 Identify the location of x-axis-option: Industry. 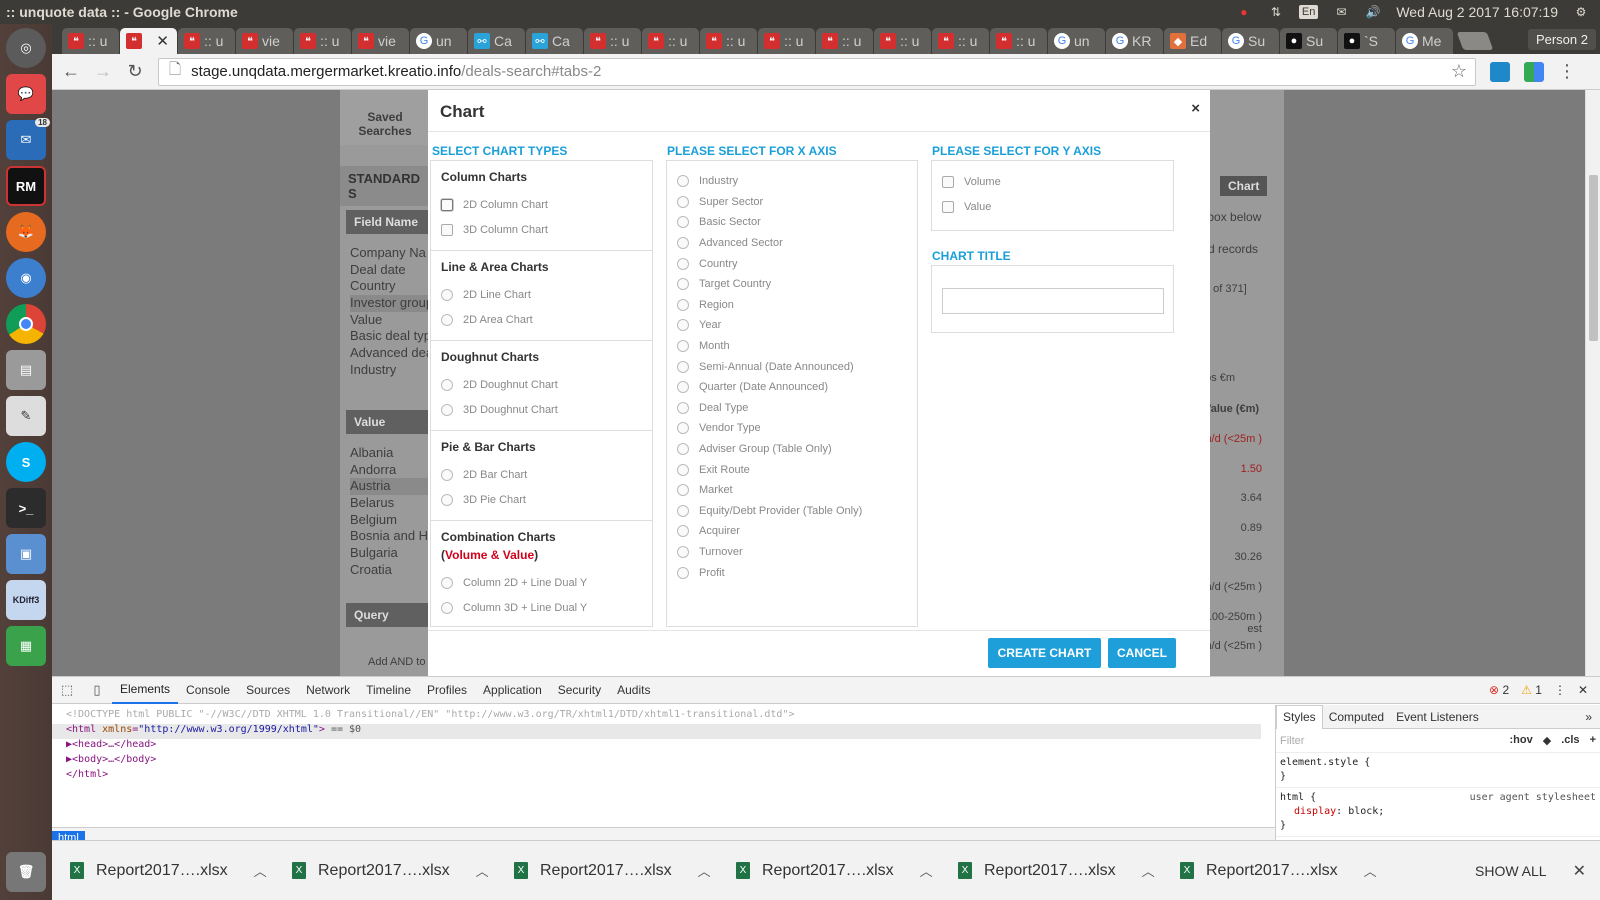
(792, 181).